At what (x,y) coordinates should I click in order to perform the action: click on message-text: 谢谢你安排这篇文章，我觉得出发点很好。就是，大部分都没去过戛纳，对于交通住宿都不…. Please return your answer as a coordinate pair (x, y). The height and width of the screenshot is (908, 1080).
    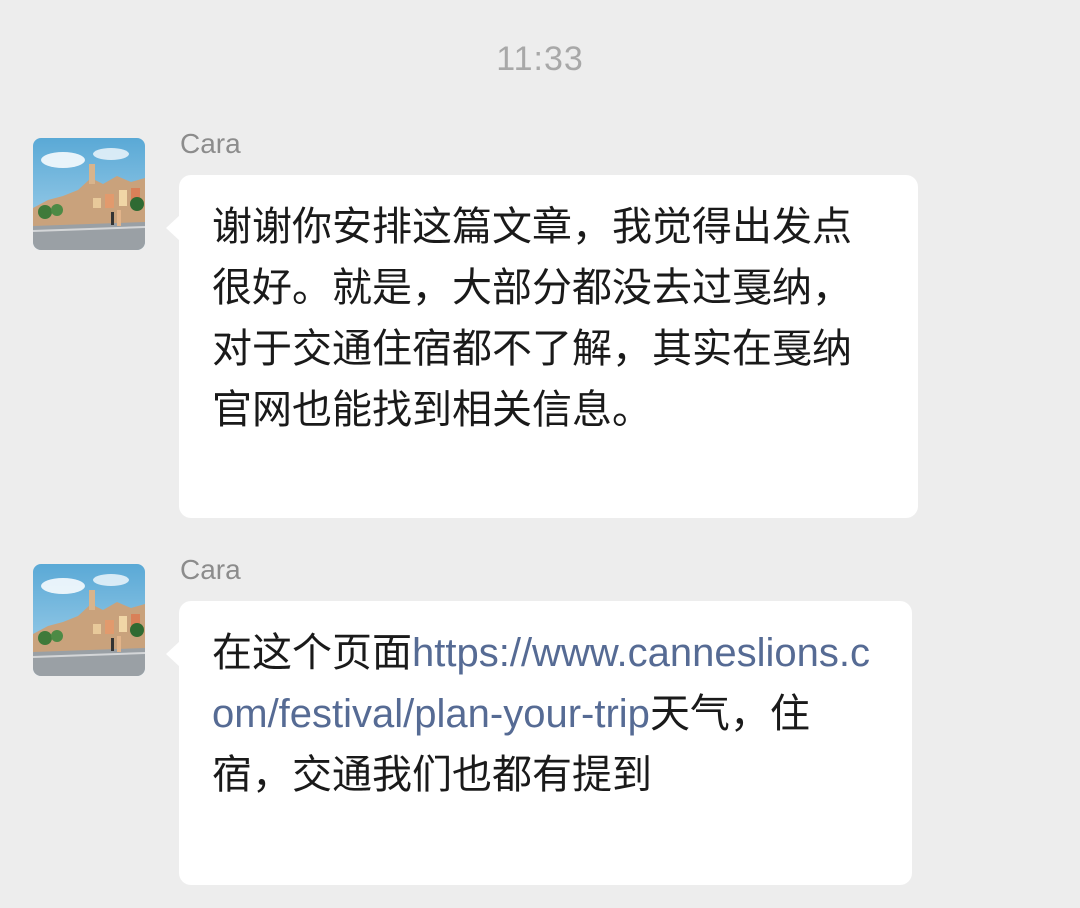
    Looking at the image, I should click on (532, 318).